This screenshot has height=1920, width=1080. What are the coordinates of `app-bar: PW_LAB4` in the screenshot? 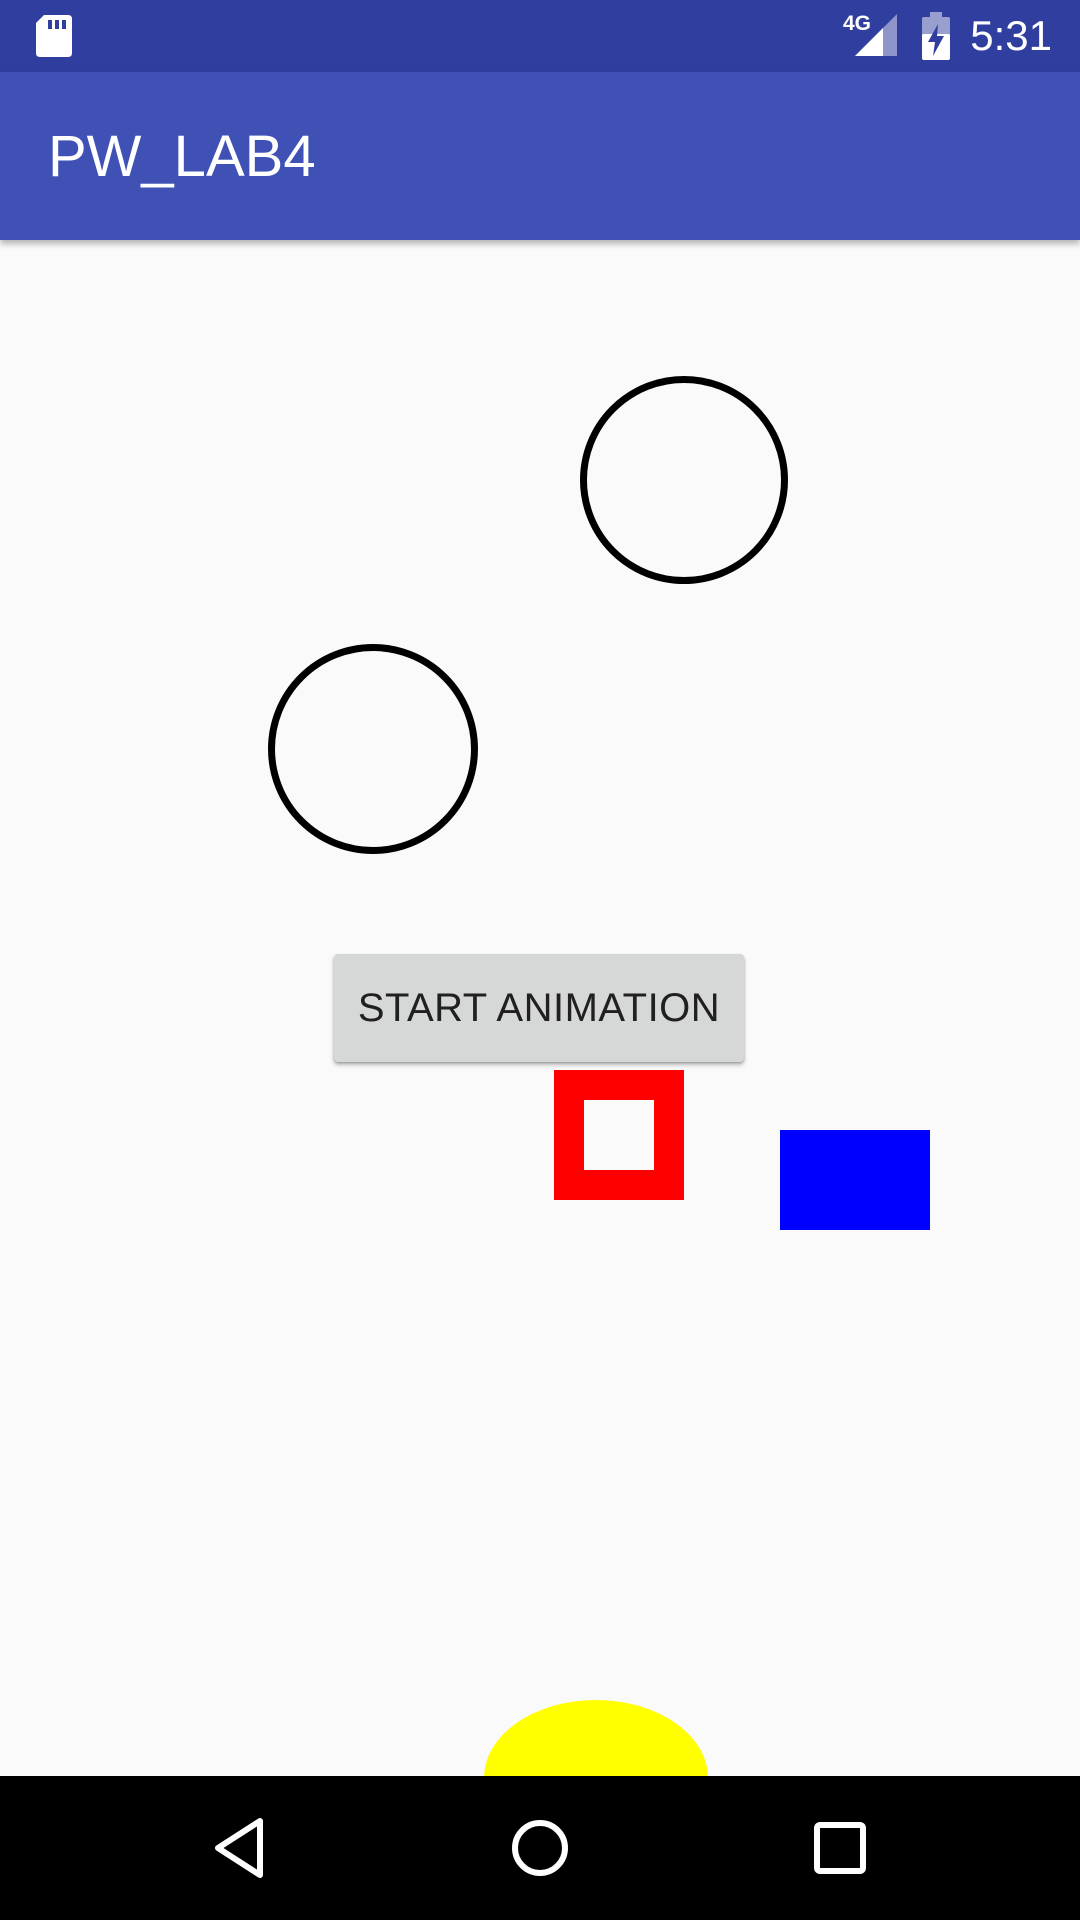 It's located at (540, 156).